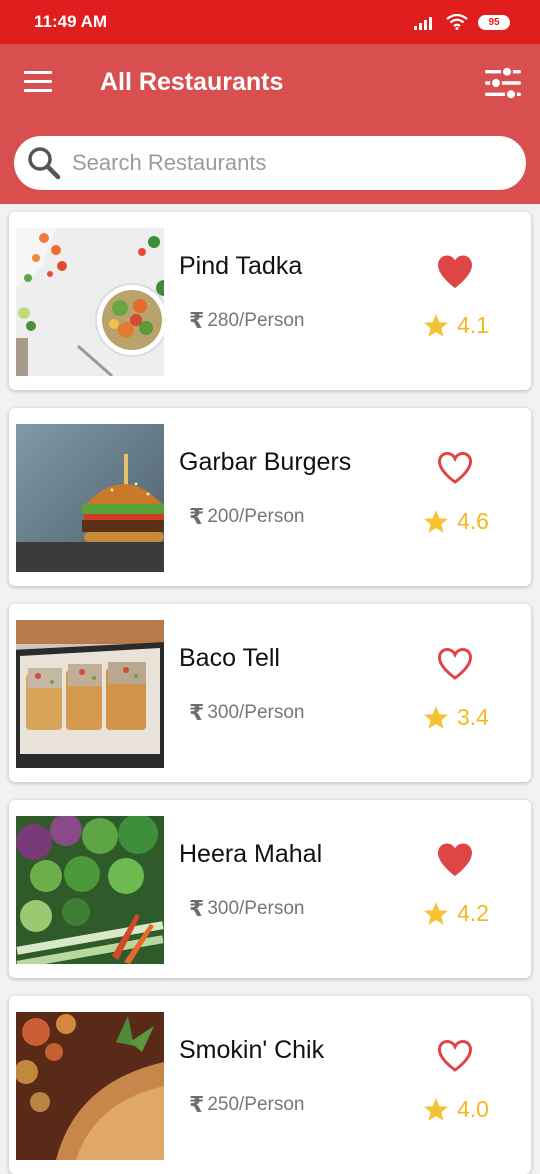  I want to click on signal-icon, so click(423, 23).